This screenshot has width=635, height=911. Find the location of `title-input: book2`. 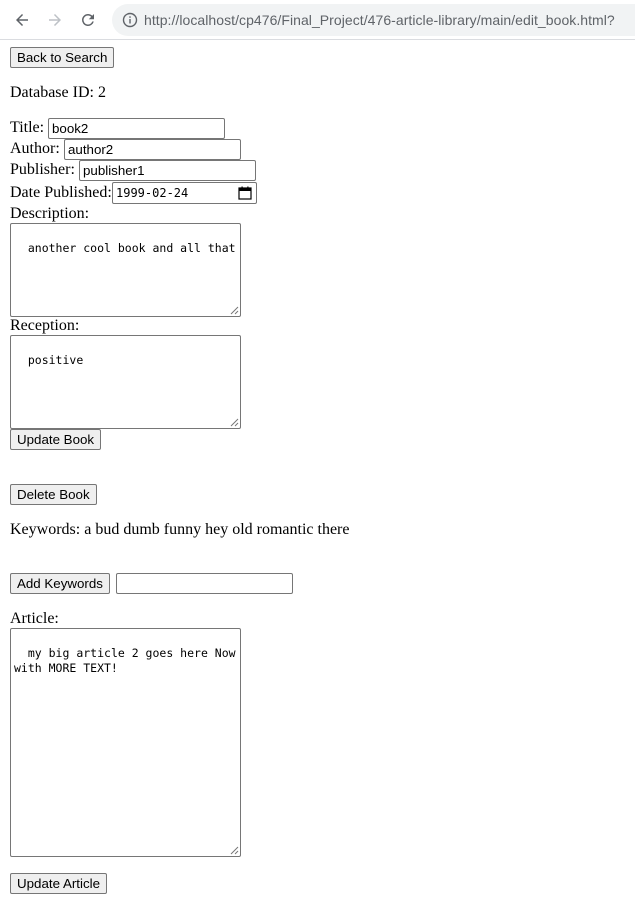

title-input: book2 is located at coordinates (136, 128).